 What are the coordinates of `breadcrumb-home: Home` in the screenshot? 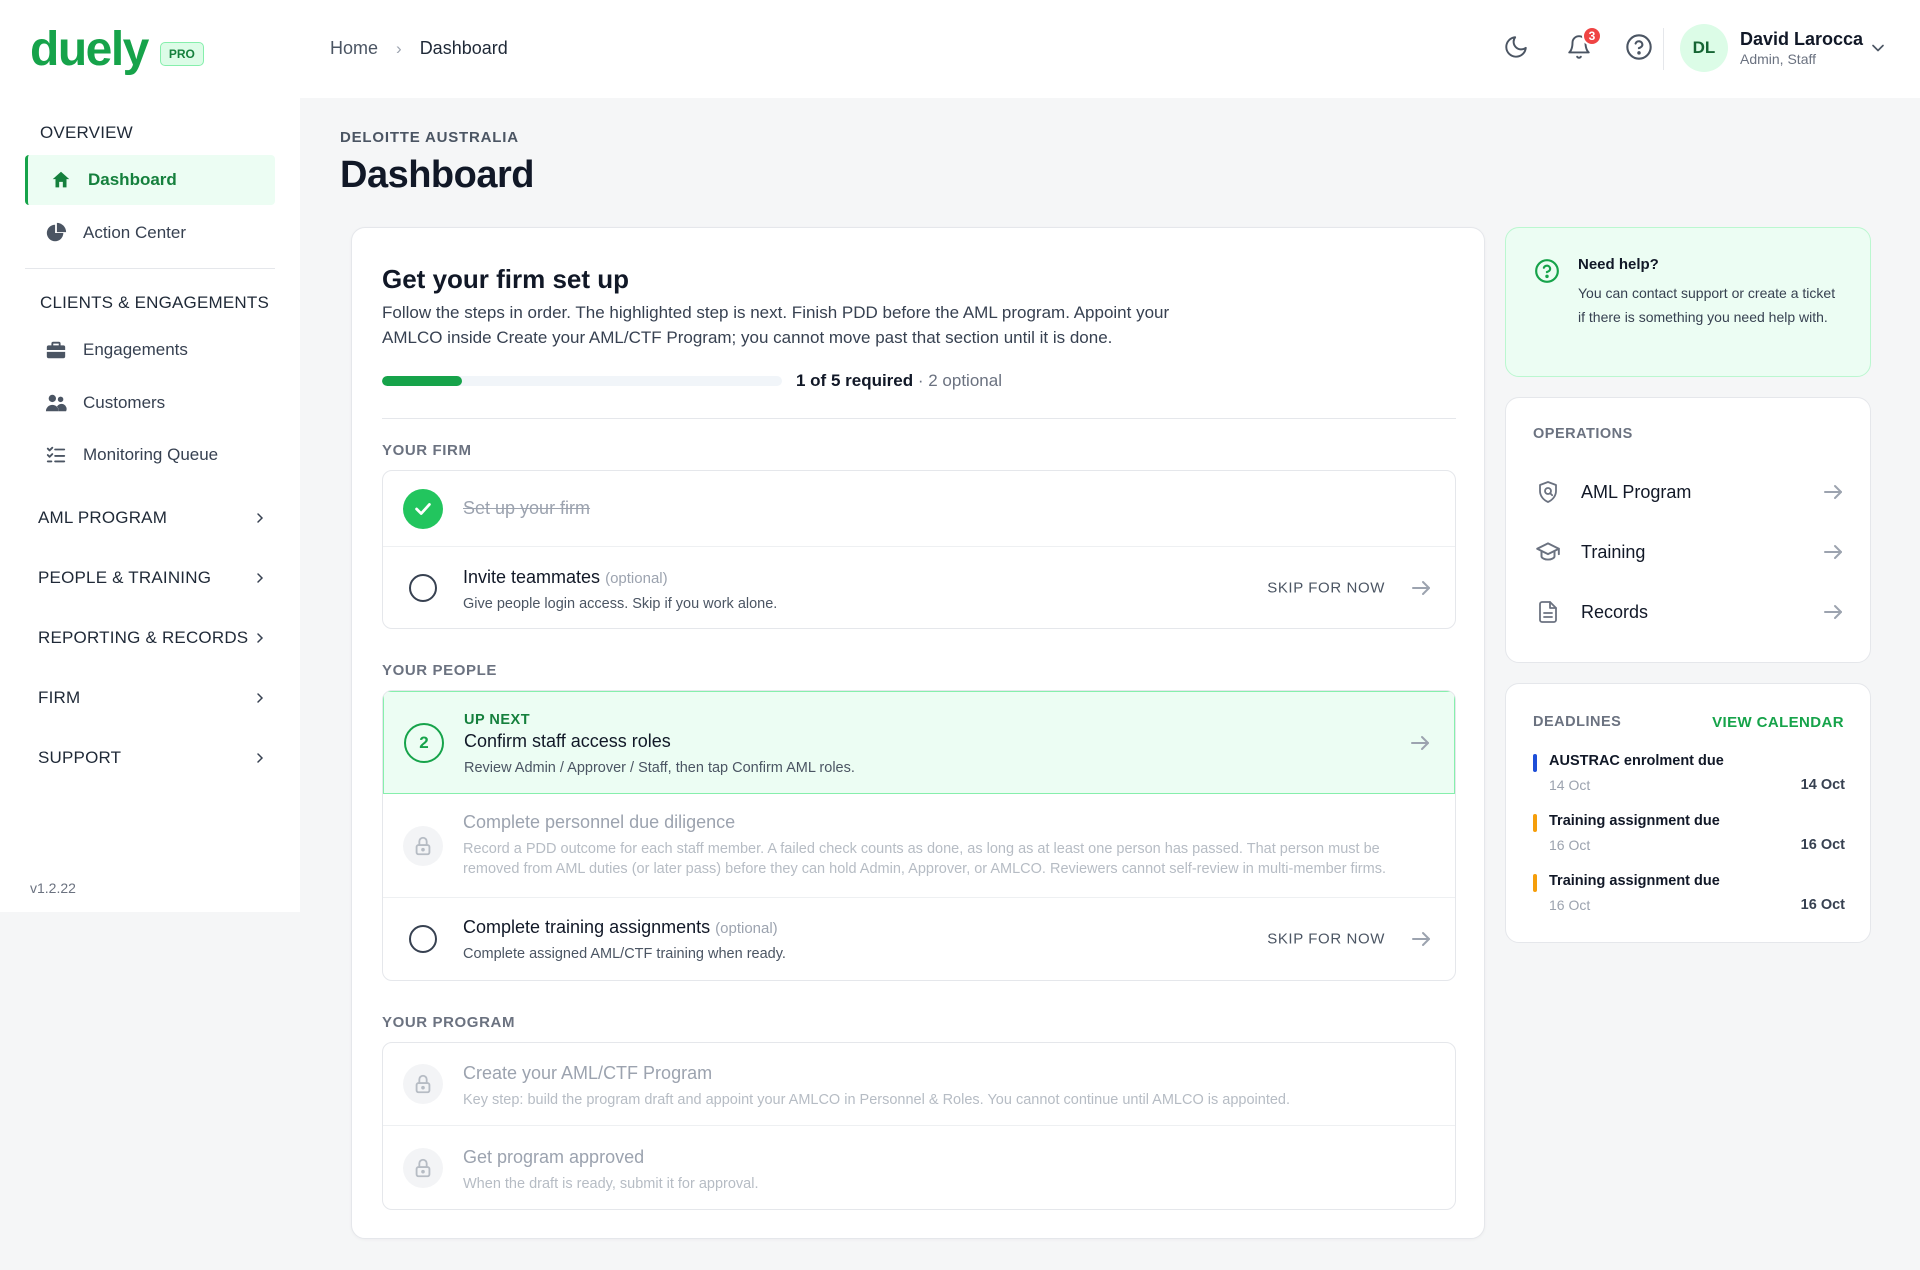 It's located at (354, 48).